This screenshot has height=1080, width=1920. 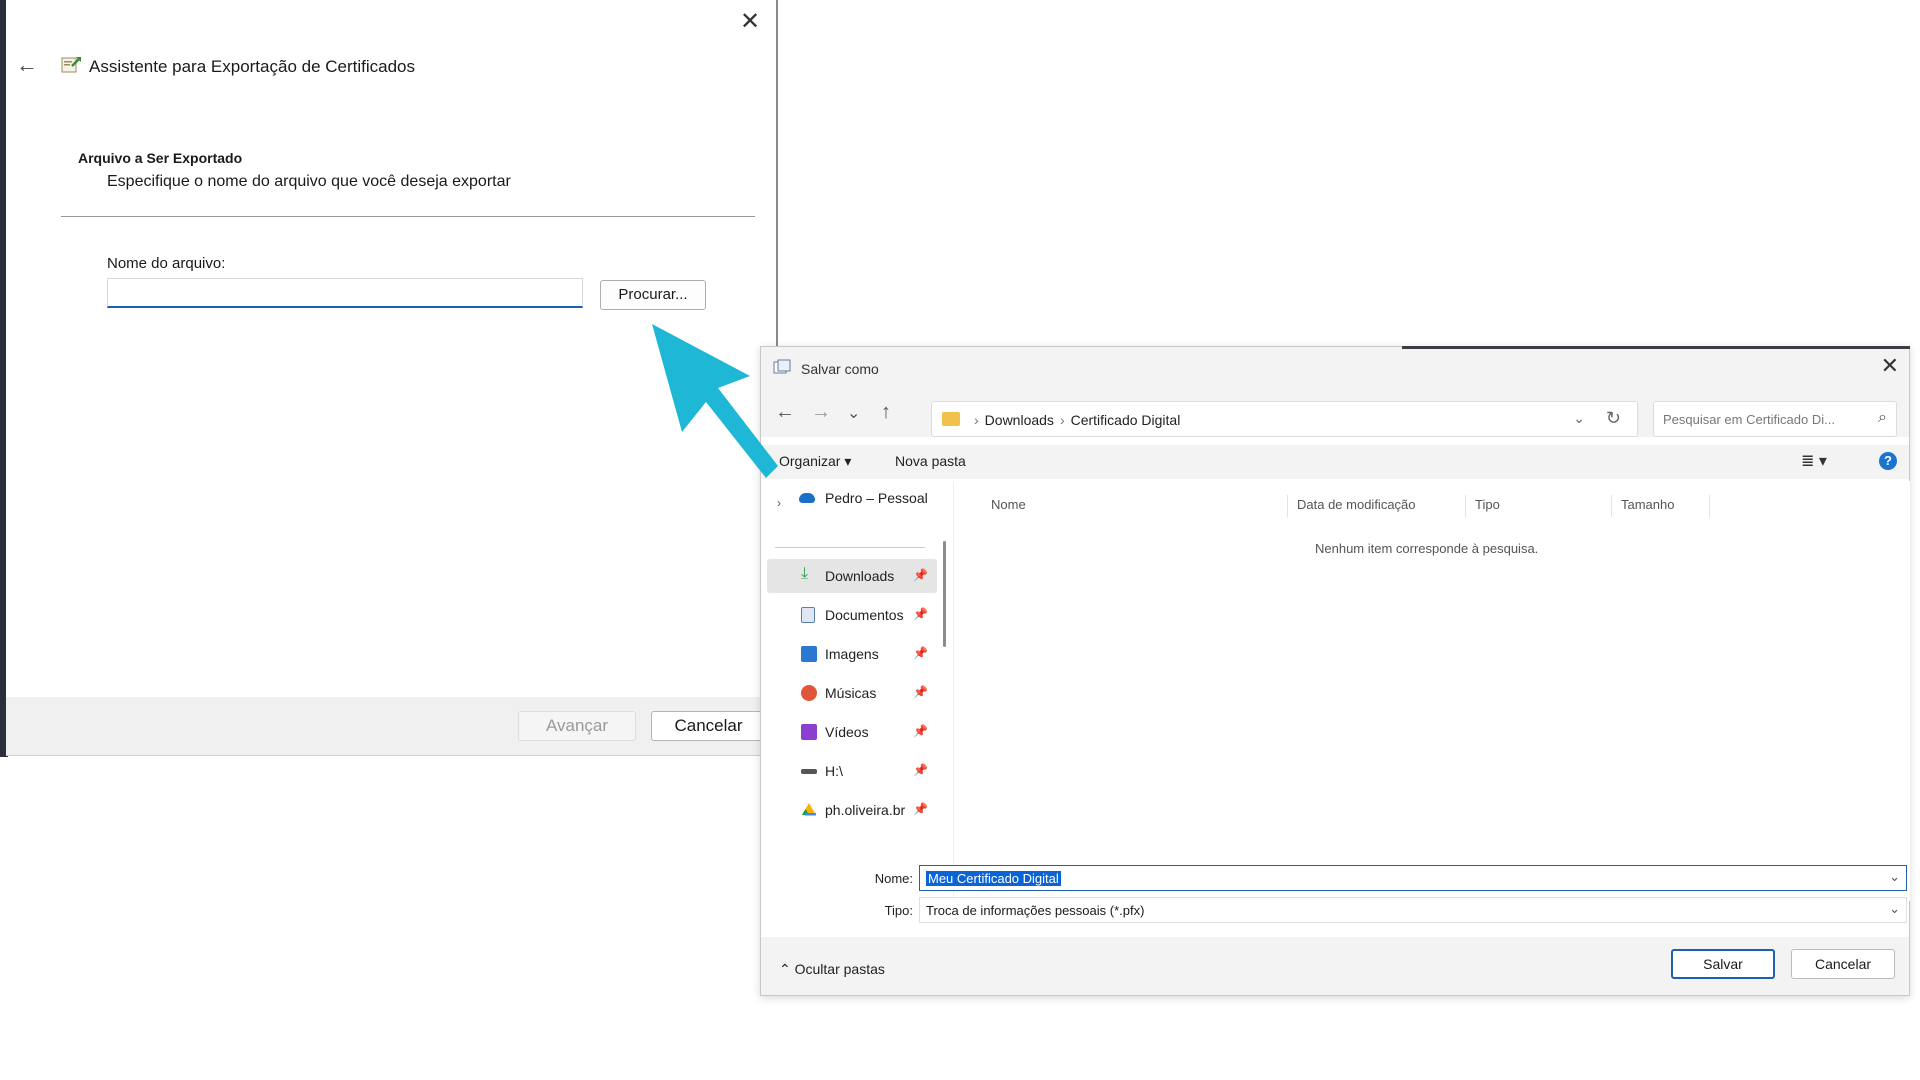 I want to click on nav-item-onedrive: › Pedro – Pessoal, so click(x=849, y=498).